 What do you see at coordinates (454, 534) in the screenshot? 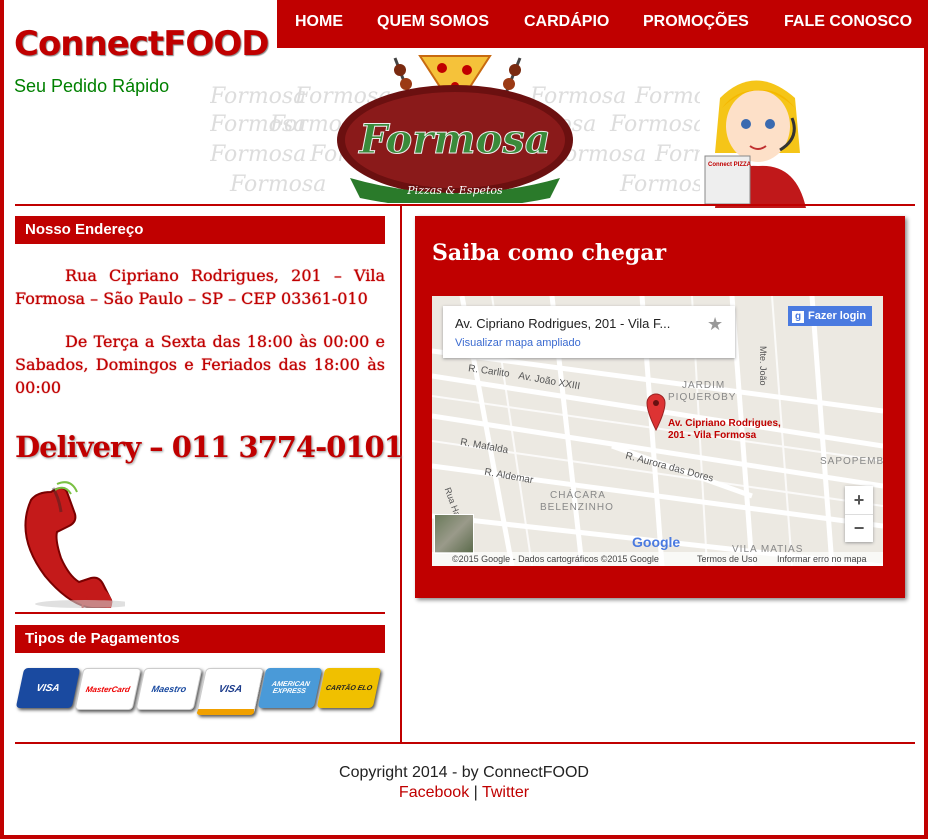
I see `satellite-toggle` at bounding box center [454, 534].